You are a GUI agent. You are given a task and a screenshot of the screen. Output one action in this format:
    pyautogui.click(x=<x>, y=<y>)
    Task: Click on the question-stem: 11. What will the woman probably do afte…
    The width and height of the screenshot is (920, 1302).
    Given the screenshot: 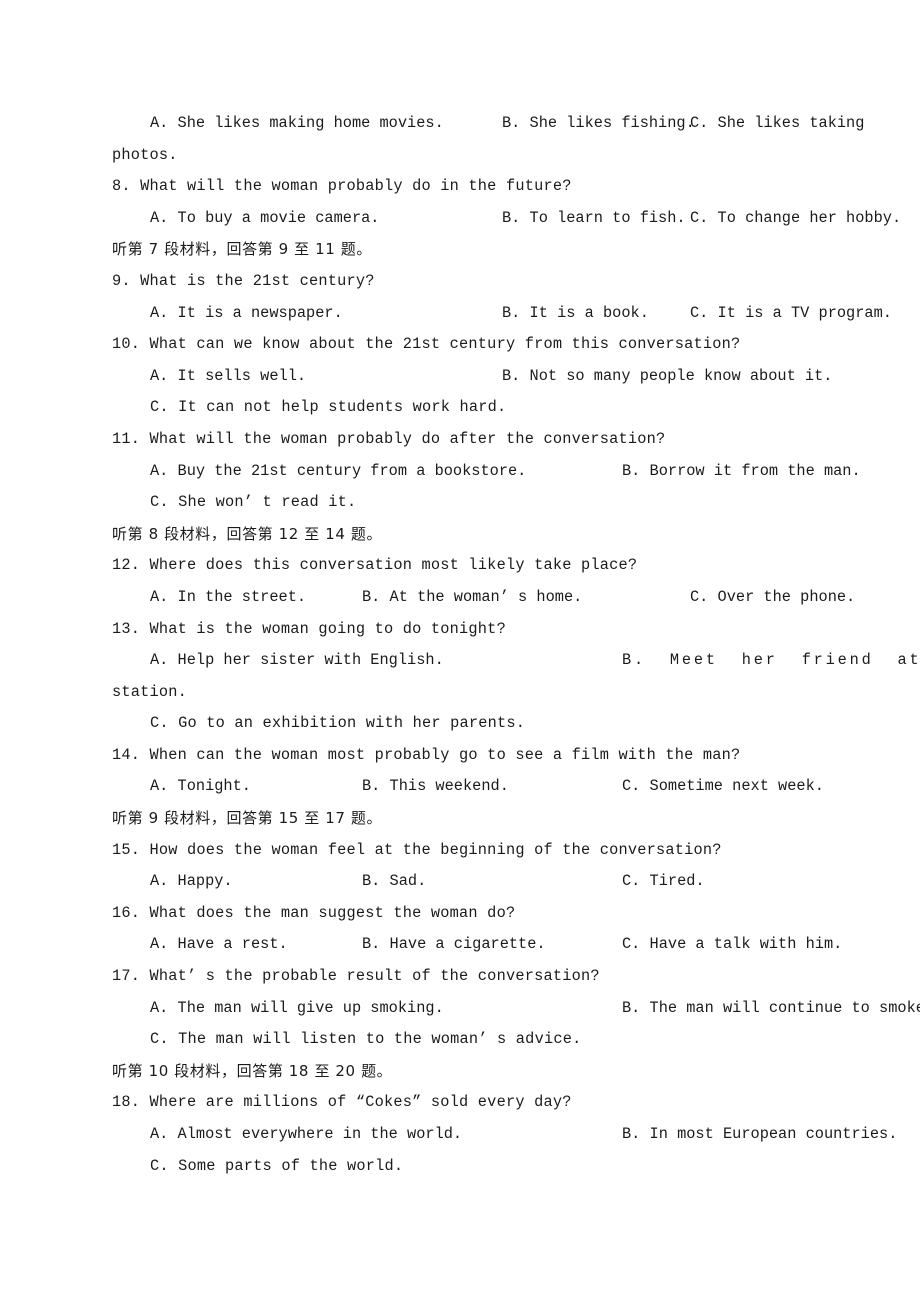 What is the action you would take?
    pyautogui.click(x=389, y=438)
    